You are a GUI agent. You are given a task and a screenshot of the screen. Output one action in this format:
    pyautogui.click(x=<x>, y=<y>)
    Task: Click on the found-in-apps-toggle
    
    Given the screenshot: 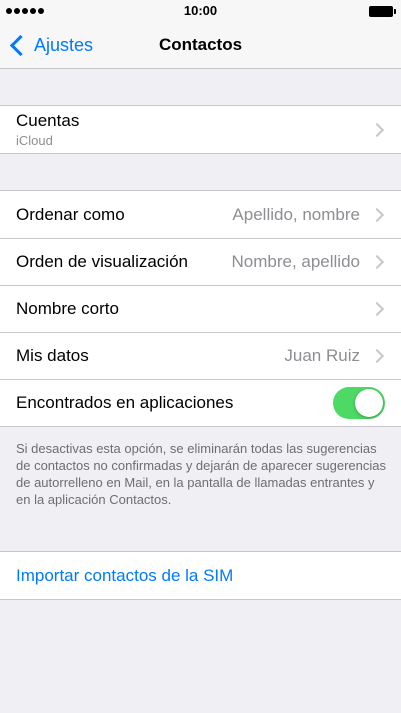 What is the action you would take?
    pyautogui.click(x=359, y=402)
    